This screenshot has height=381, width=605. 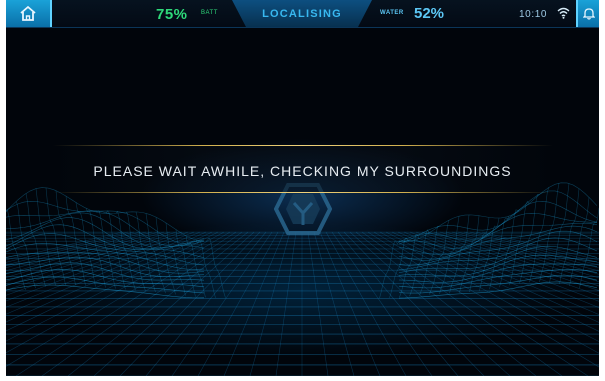 What do you see at coordinates (209, 13) in the screenshot?
I see `battery-label: BATT` at bounding box center [209, 13].